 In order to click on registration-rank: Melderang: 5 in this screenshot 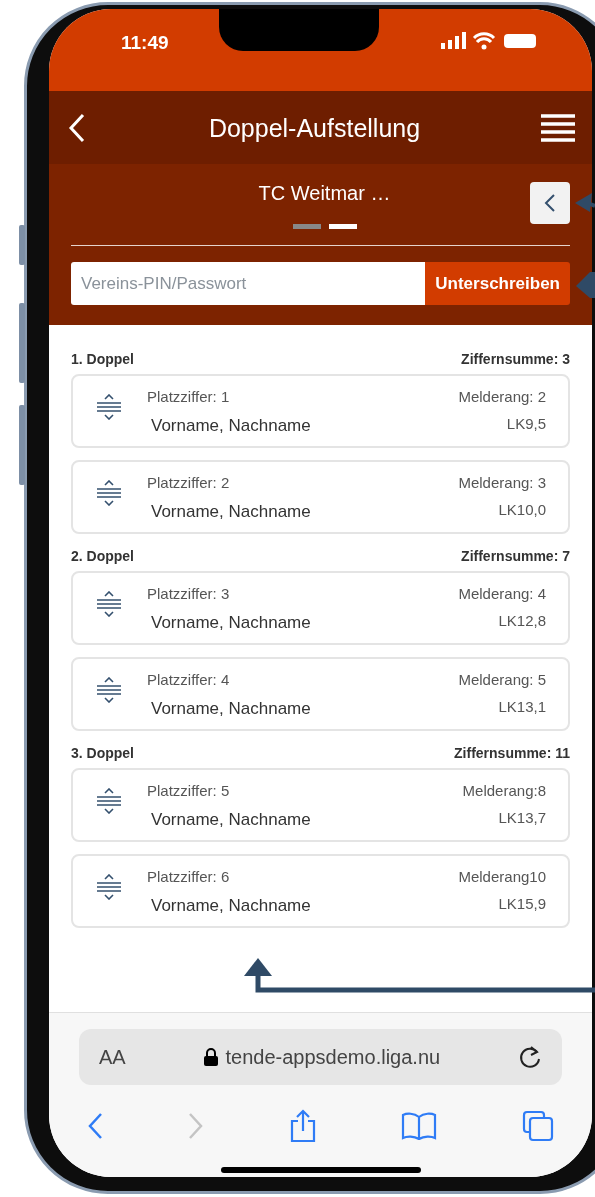, I will do `click(502, 680)`.